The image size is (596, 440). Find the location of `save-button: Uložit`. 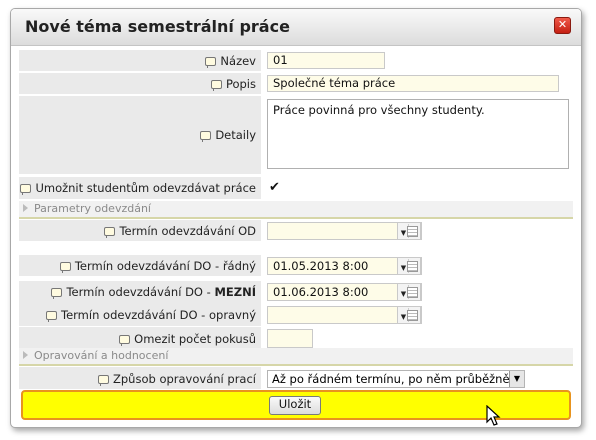

save-button: Uložit is located at coordinates (295, 405).